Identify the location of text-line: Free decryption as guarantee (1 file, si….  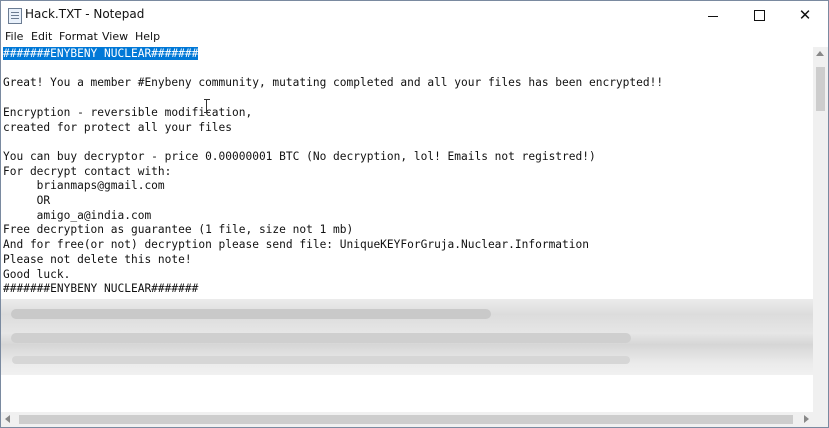
(178, 230).